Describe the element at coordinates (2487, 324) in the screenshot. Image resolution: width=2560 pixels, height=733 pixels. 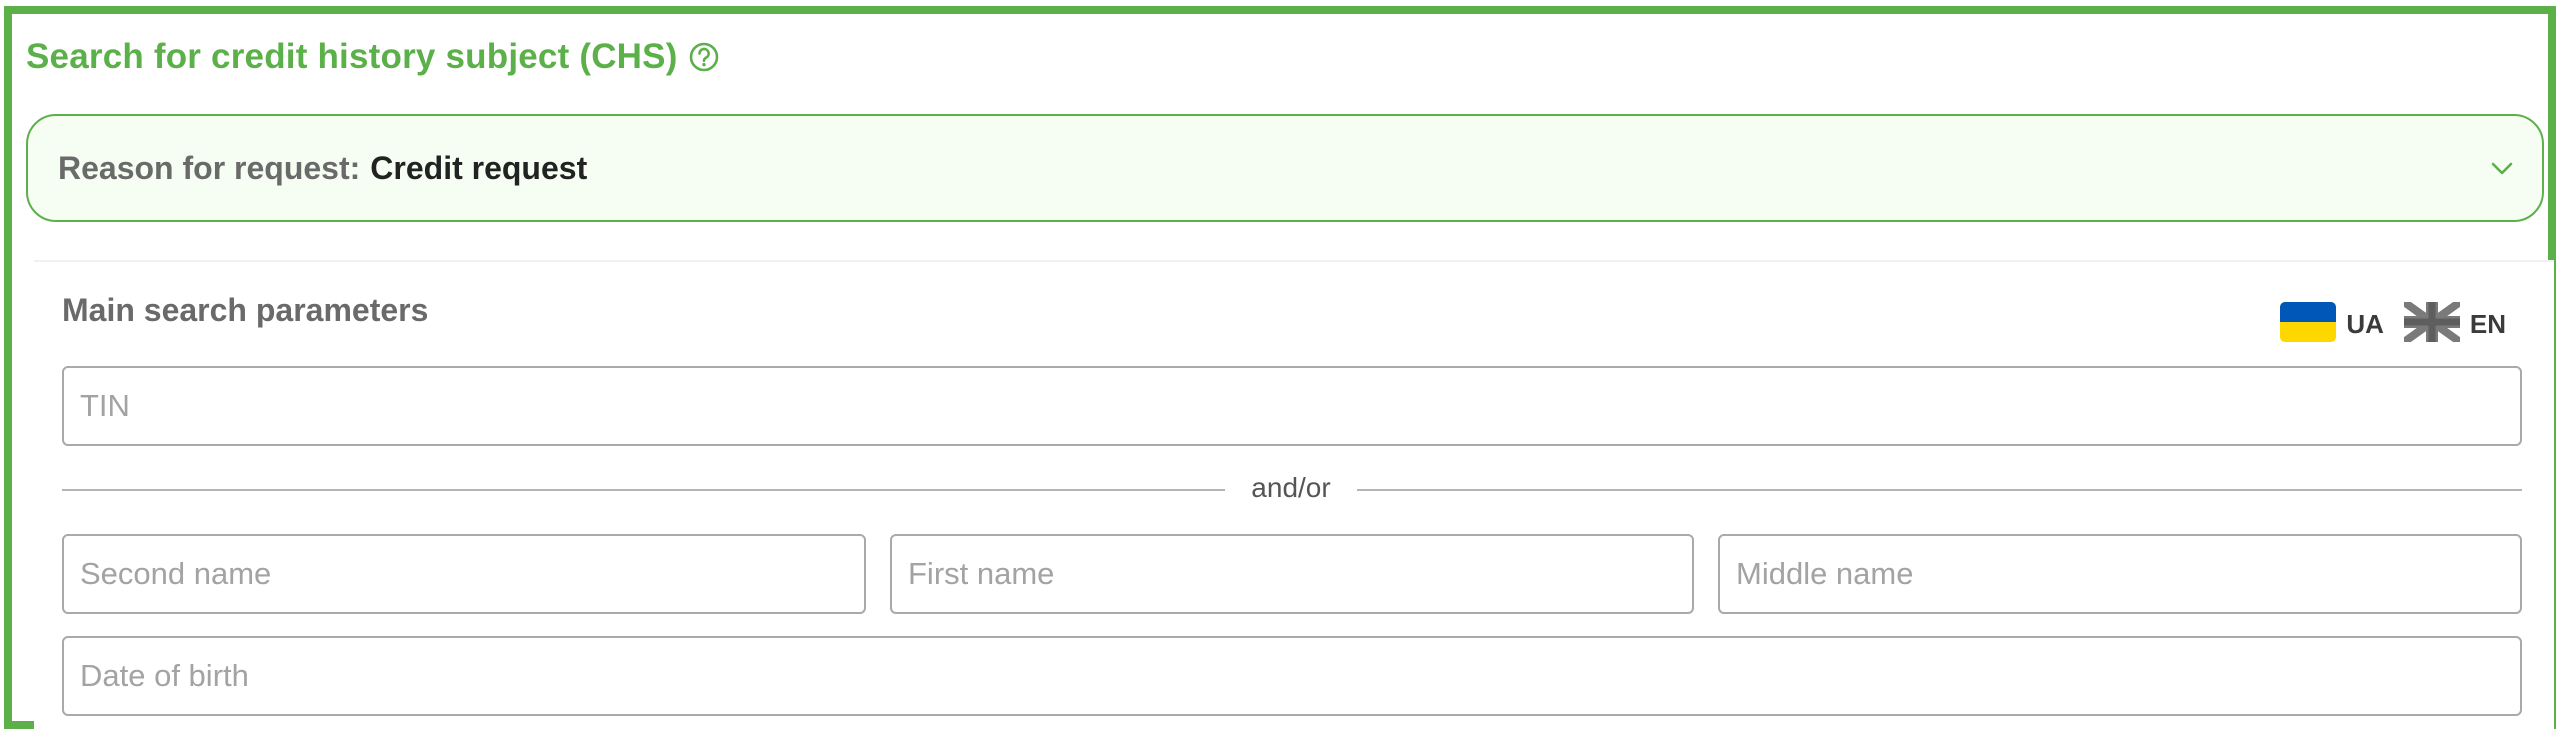
I see `language-code-en: EN` at that location.